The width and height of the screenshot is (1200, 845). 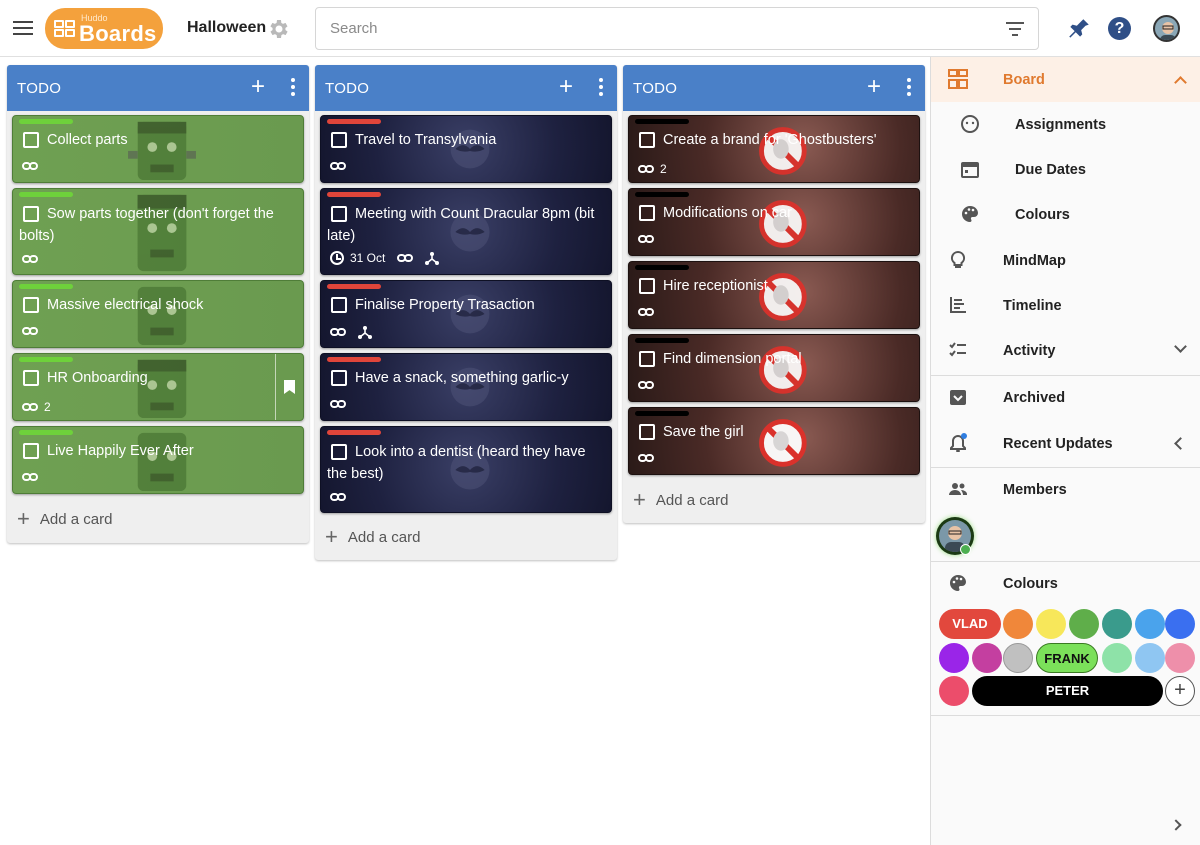 I want to click on card: Create a brand for 'Ghostbusters' 2, so click(x=774, y=149).